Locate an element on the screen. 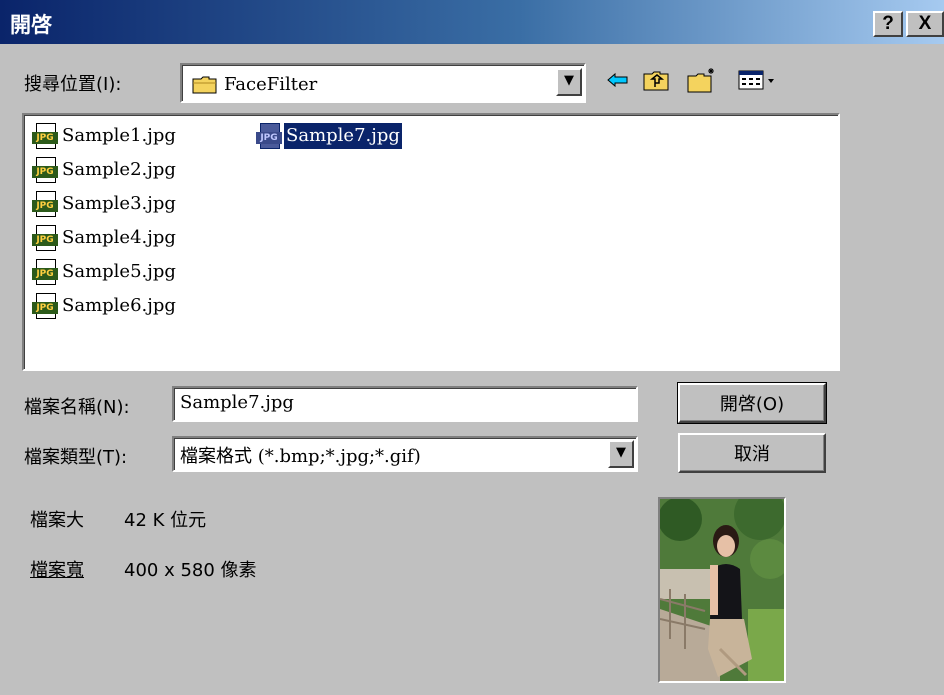 The image size is (944, 695). back-arrow-icon is located at coordinates (617, 80).